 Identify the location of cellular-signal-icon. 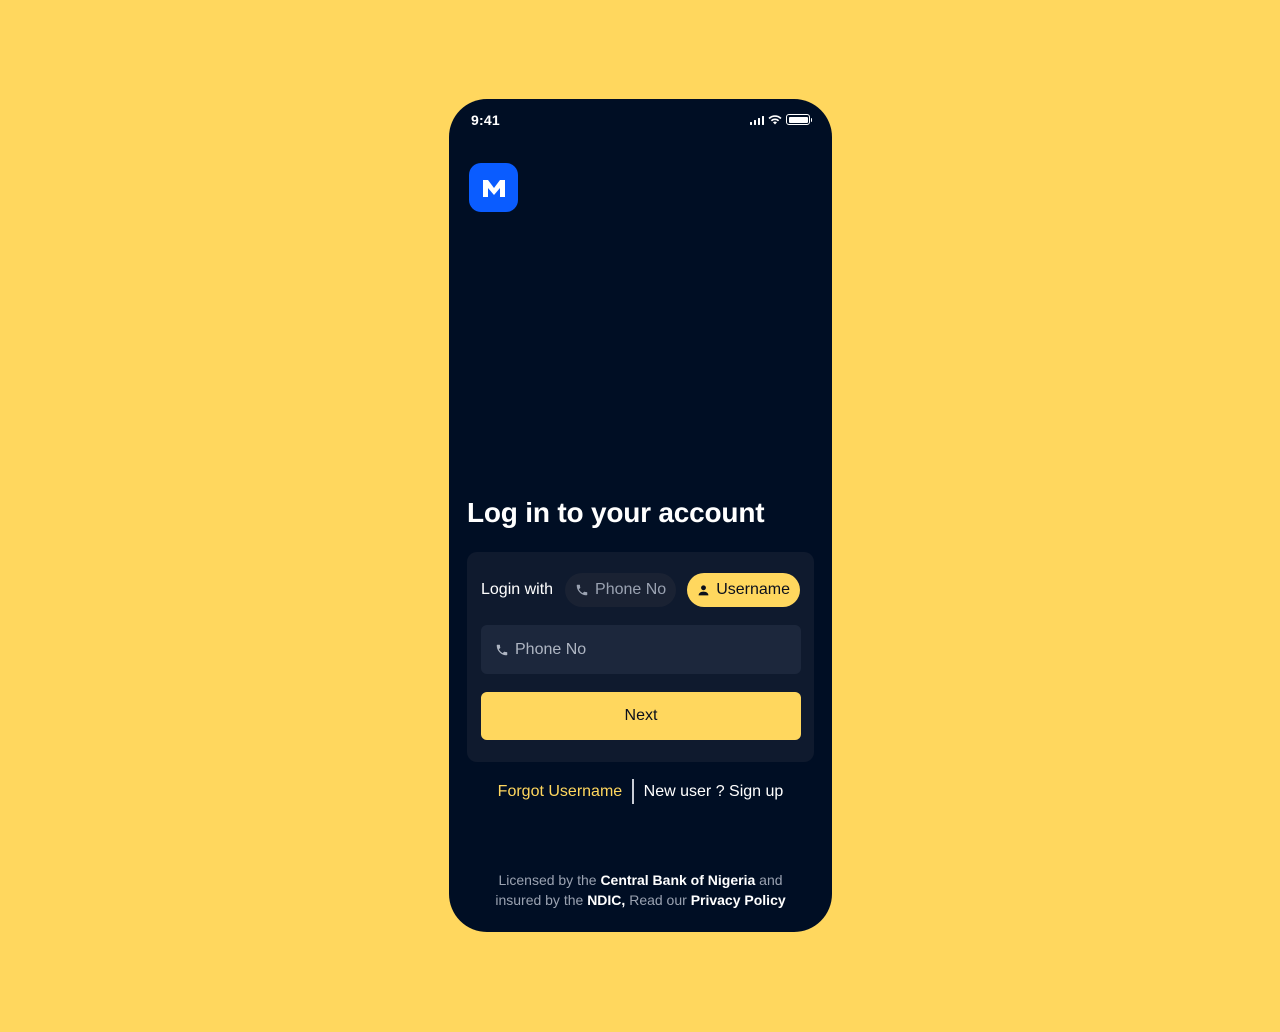
(756, 120).